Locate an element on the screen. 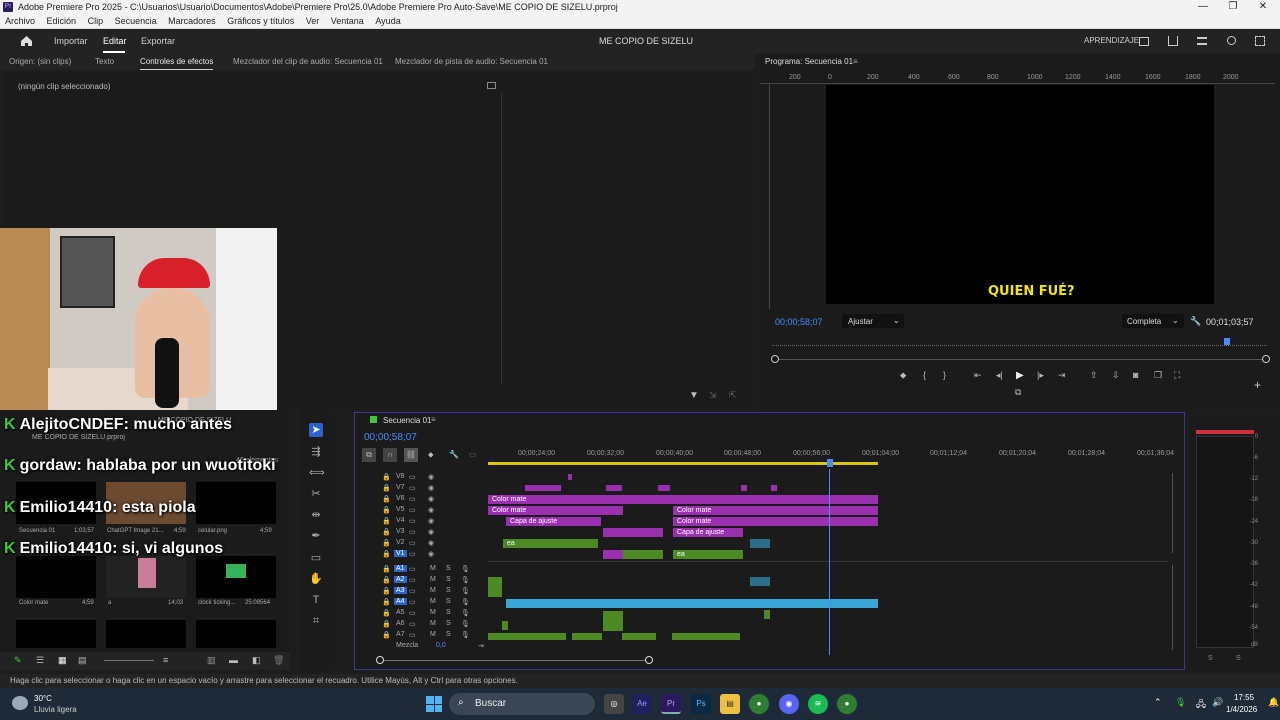 The image size is (1280, 720). track-v4: V4 is located at coordinates (400, 520).